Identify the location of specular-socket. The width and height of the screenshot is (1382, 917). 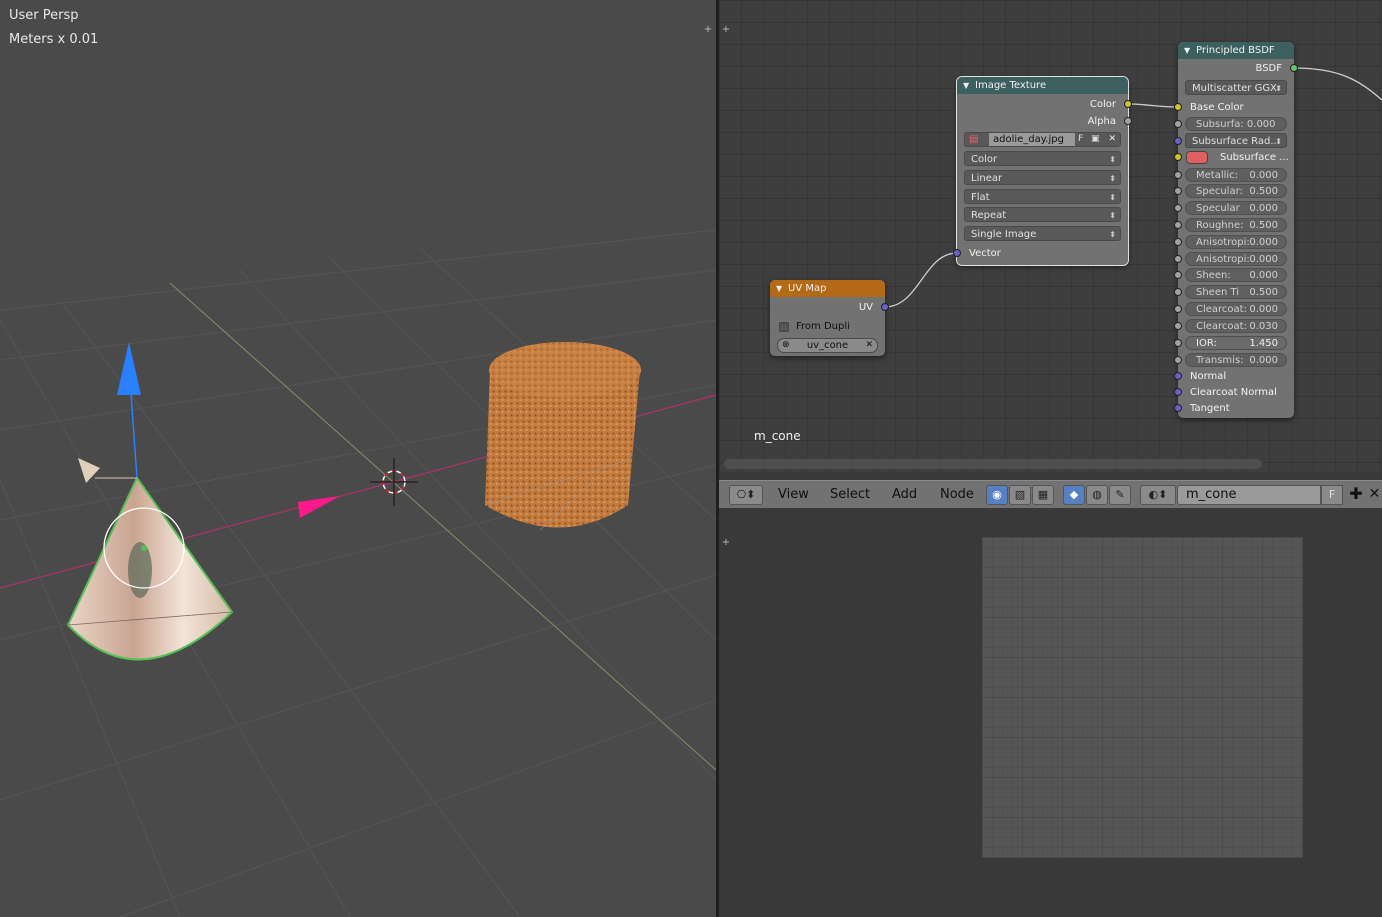
(1178, 191).